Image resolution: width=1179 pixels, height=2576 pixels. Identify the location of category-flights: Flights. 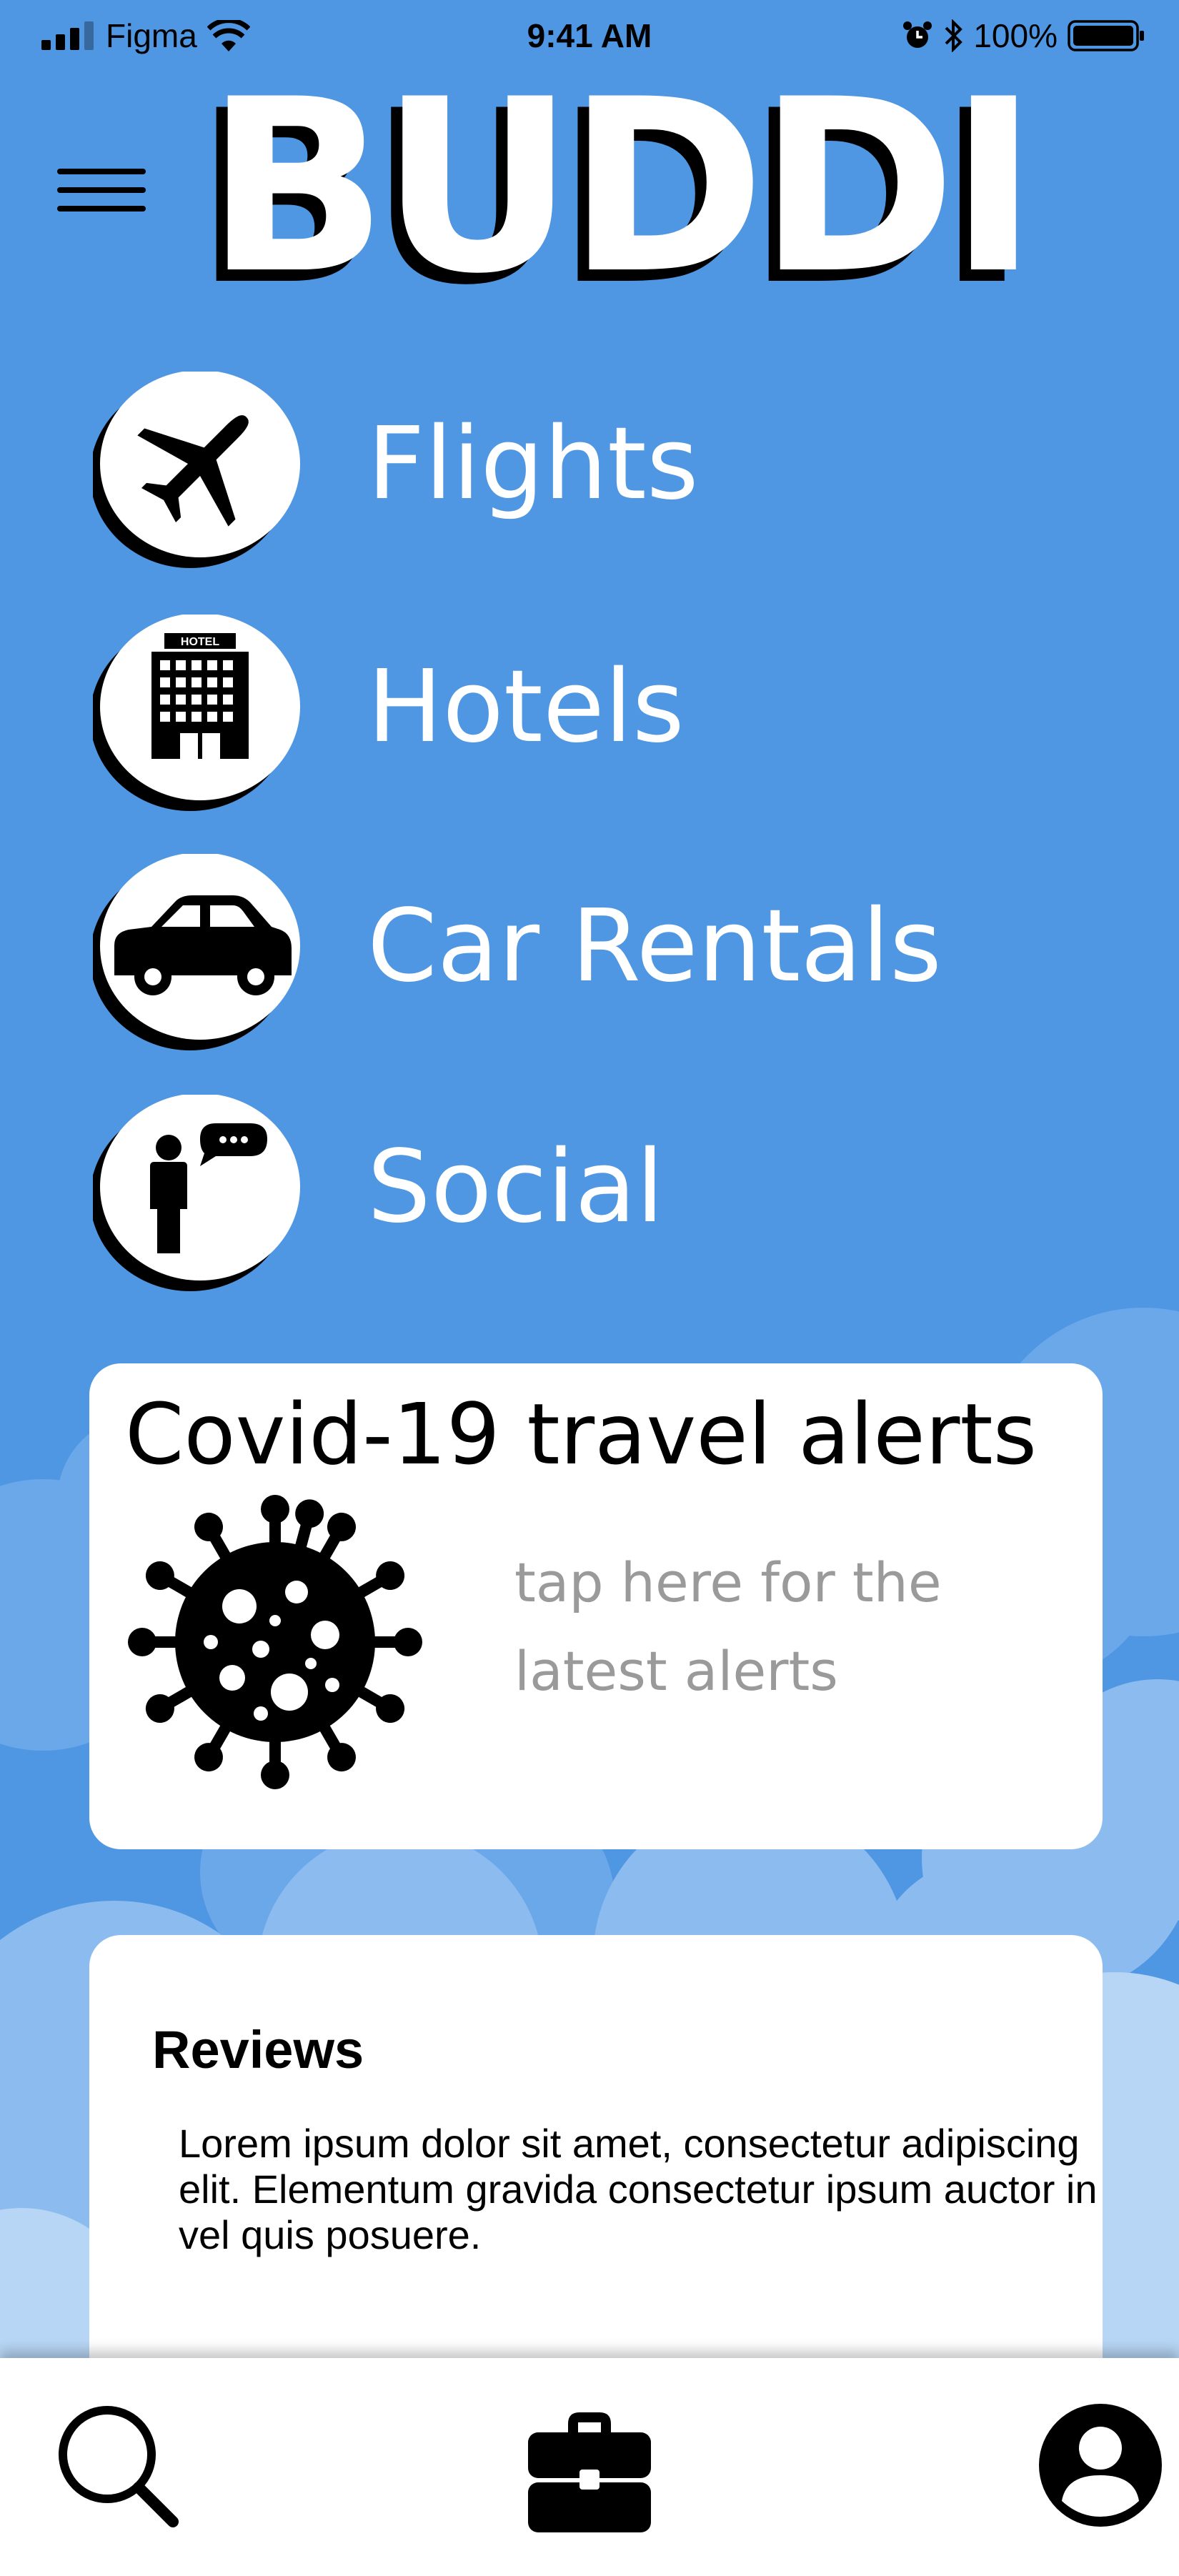
(539, 479).